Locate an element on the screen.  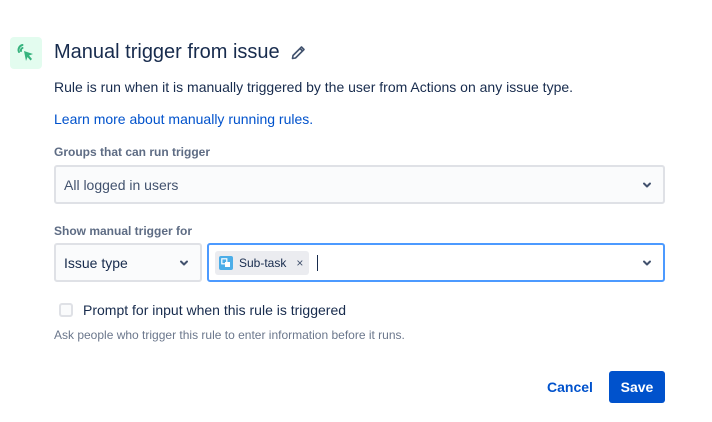
trigger-icon is located at coordinates (26, 53).